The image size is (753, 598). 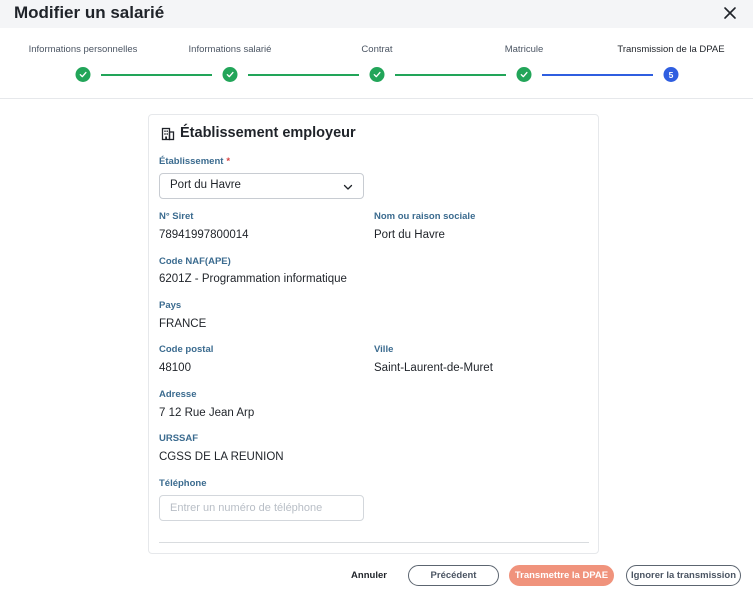 I want to click on etablissement-select: Port du Havre, so click(x=261, y=186).